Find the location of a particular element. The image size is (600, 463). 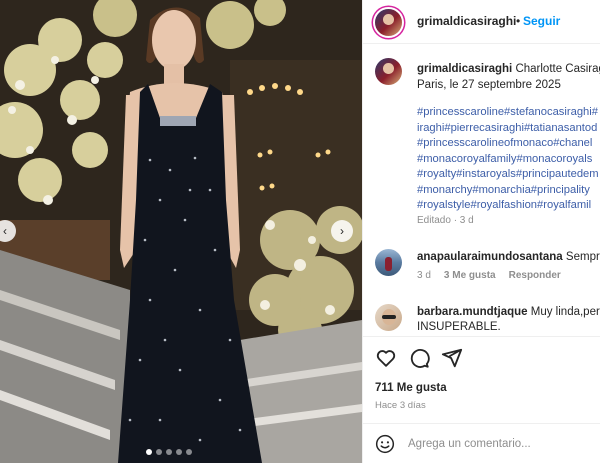

comment-icon is located at coordinates (419, 358).